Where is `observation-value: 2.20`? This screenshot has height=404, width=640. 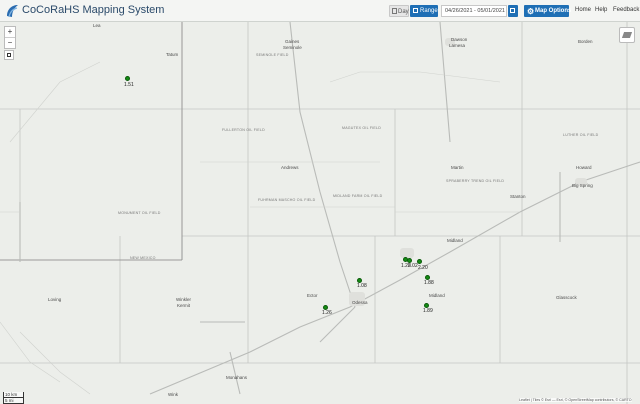 observation-value: 2.20 is located at coordinates (423, 268).